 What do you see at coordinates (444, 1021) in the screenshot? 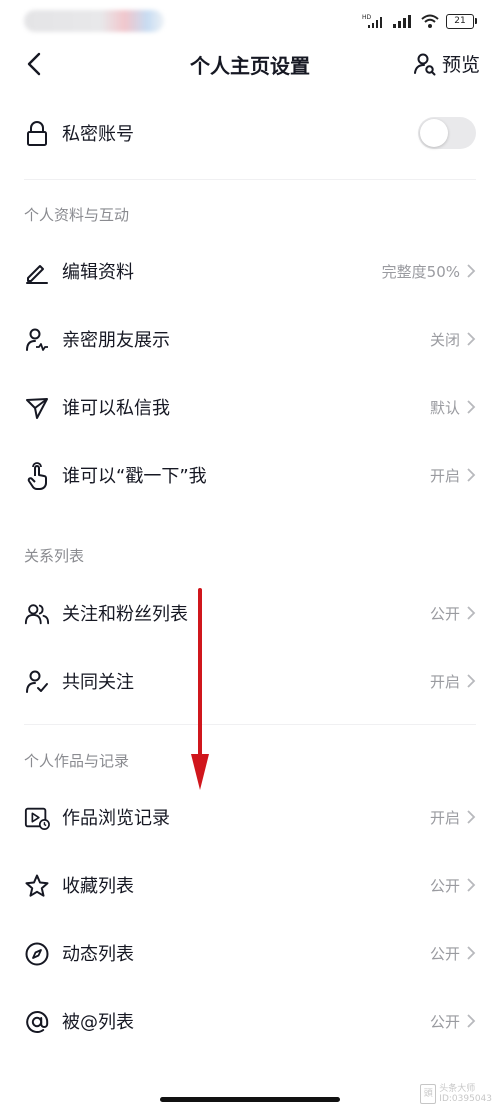
I see `mentions-value: 公开` at bounding box center [444, 1021].